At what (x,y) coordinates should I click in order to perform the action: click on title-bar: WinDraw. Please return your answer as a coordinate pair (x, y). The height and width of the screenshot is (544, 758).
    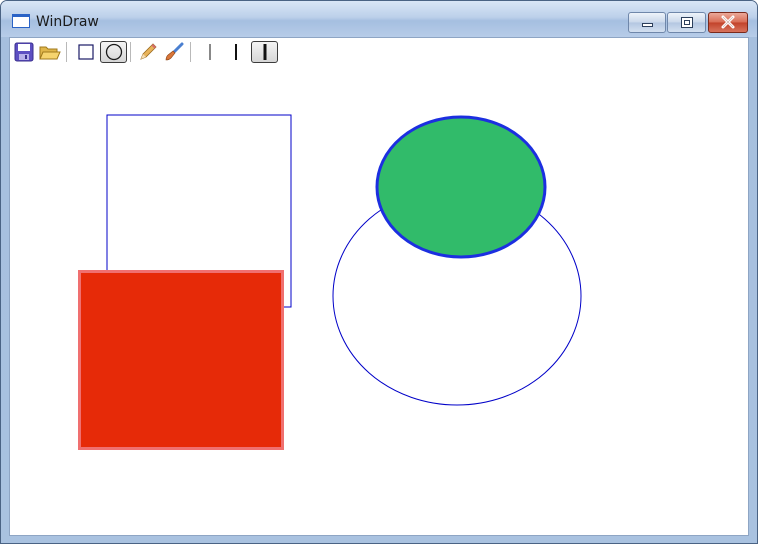
    Looking at the image, I should click on (379, 19).